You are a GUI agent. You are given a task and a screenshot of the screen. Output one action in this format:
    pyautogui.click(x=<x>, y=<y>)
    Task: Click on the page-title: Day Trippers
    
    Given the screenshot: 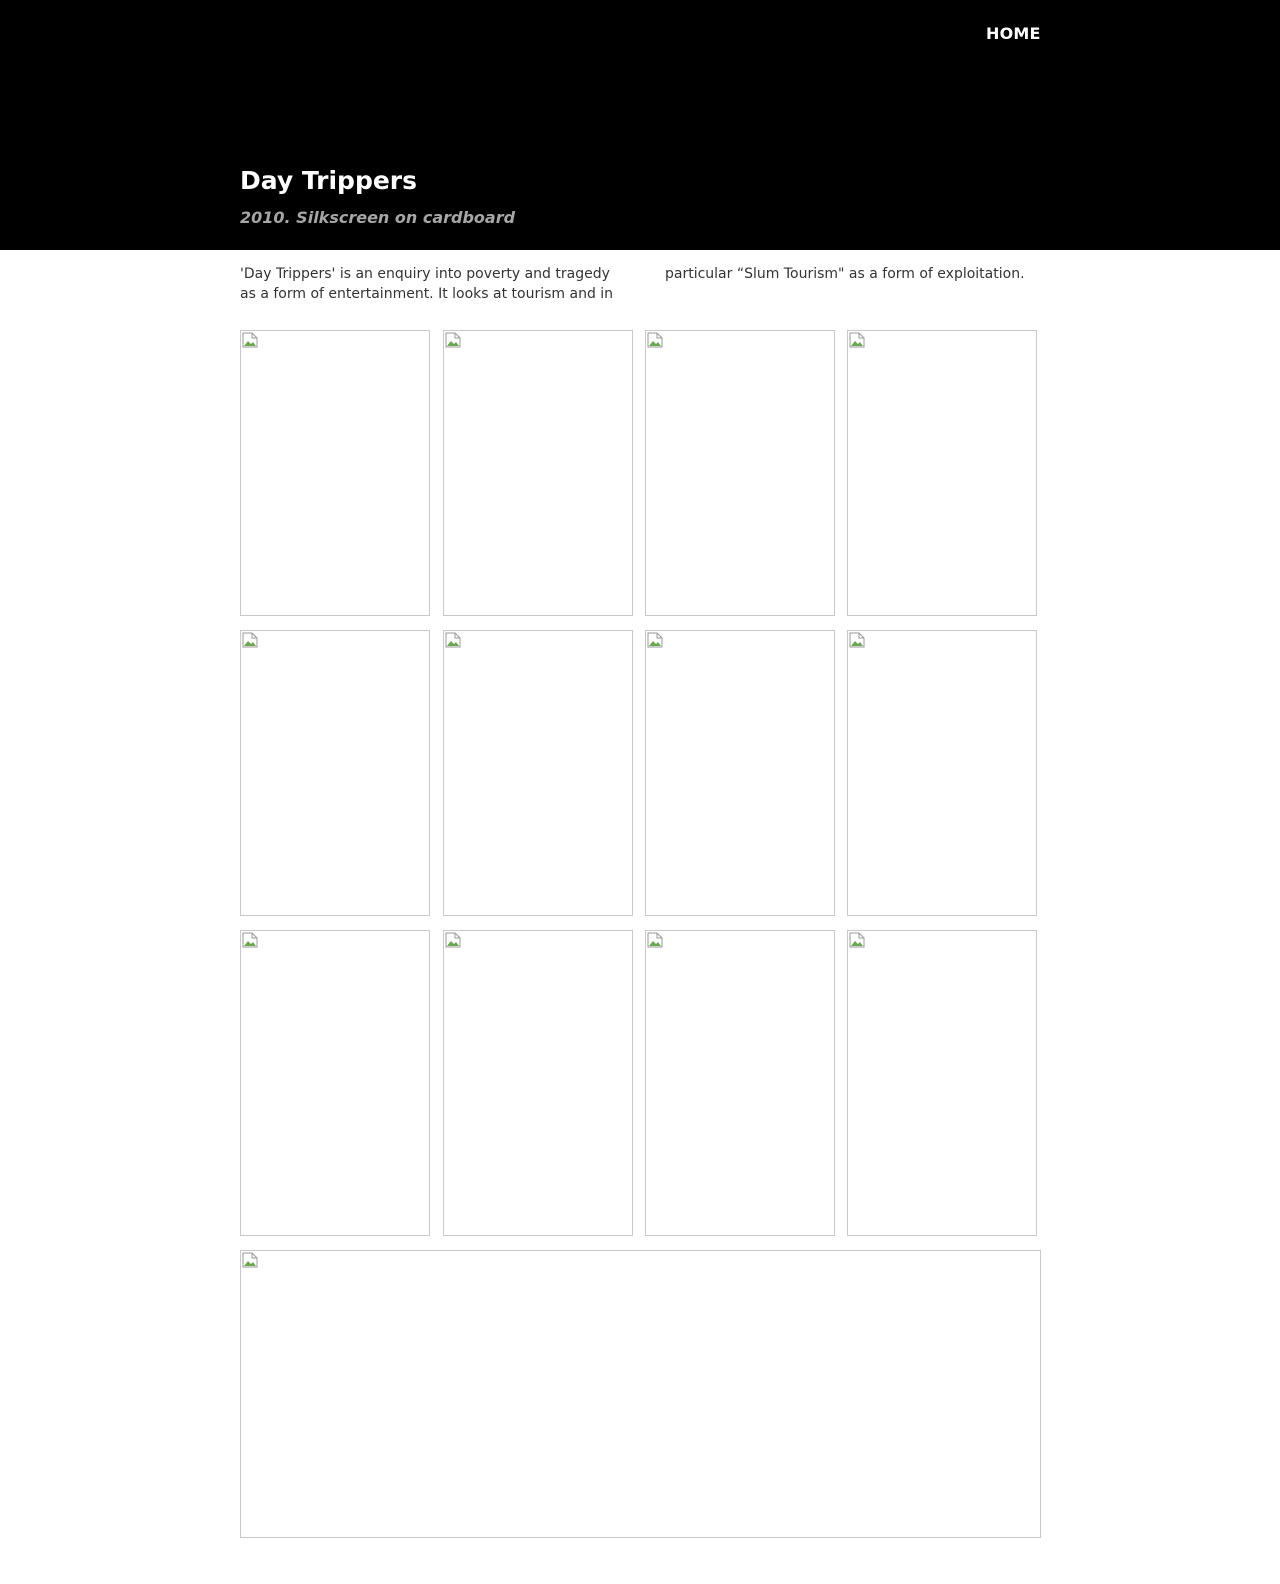 What is the action you would take?
    pyautogui.click(x=329, y=180)
    